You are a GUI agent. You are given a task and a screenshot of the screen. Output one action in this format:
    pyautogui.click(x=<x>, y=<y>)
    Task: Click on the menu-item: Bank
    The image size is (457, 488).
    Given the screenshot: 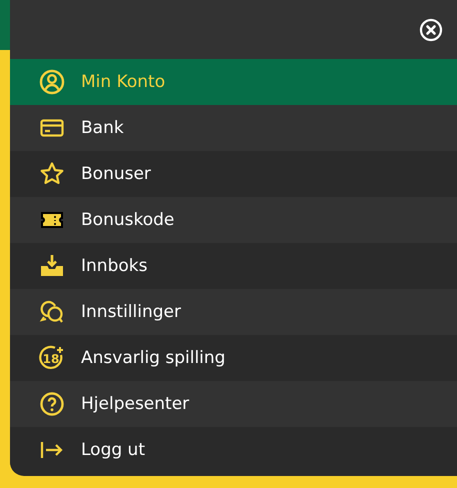 What is the action you would take?
    pyautogui.click(x=233, y=128)
    